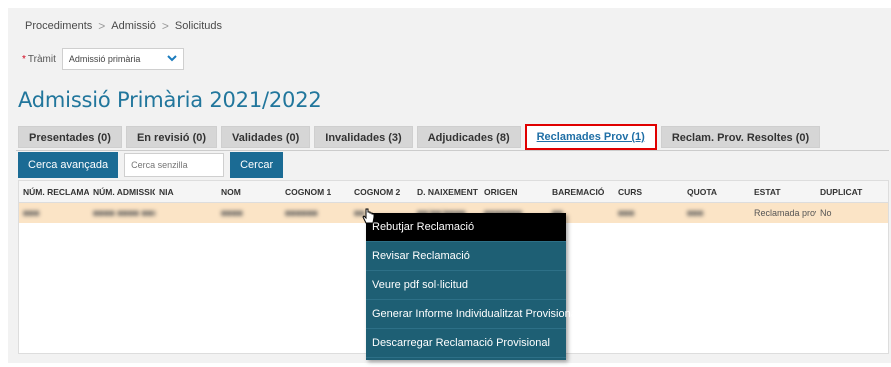  I want to click on menu-item-veure-pdf: Veure pdf sol·licitud, so click(466, 285).